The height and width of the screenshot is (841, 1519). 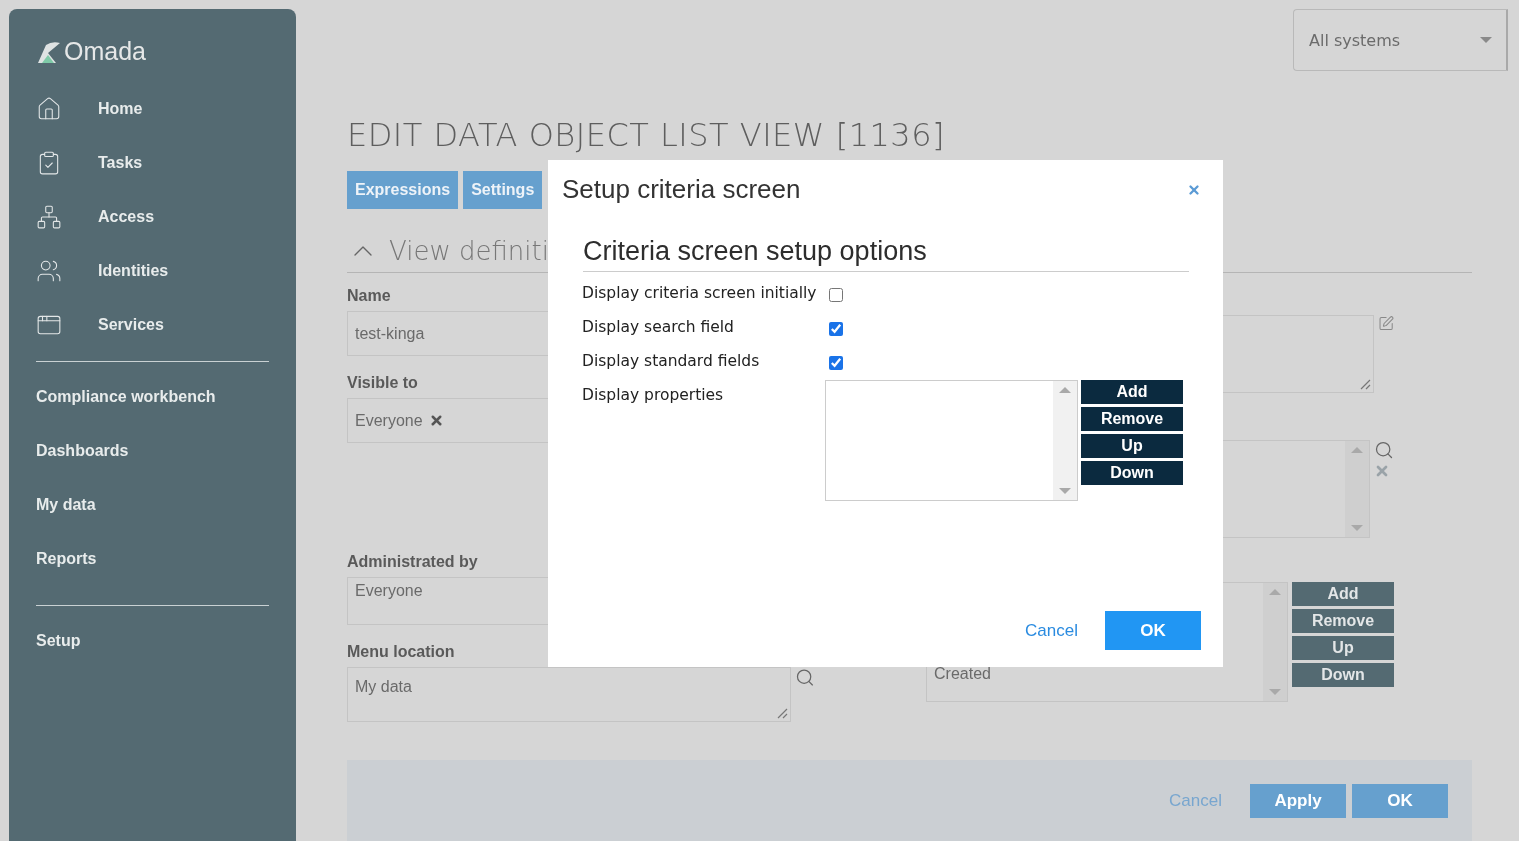 What do you see at coordinates (951, 440) in the screenshot?
I see `properties-list` at bounding box center [951, 440].